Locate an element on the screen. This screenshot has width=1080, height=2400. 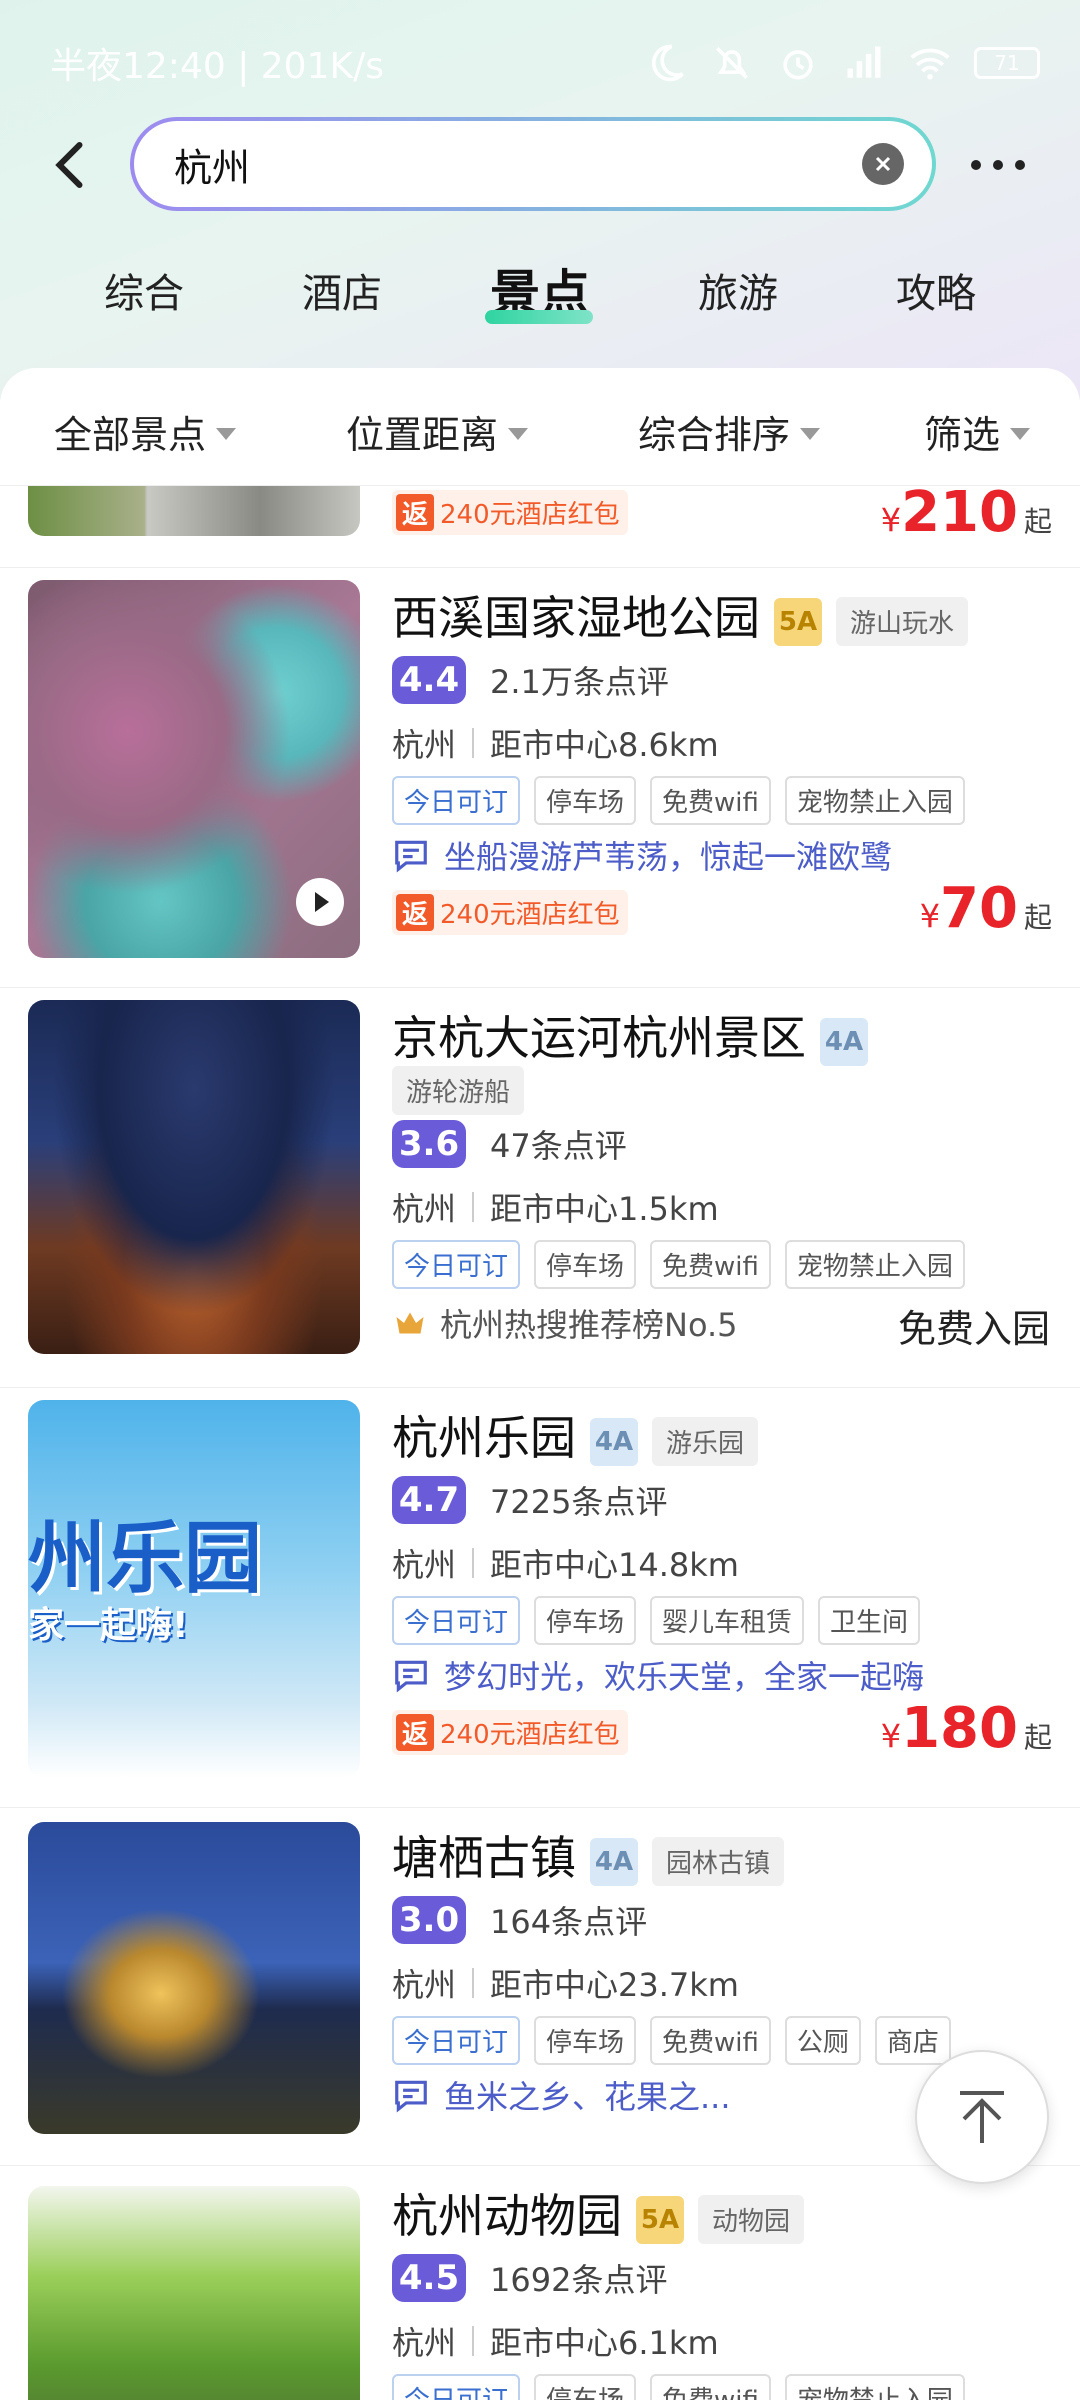
feature-tag: 婴儿车租赁 is located at coordinates (727, 1620).